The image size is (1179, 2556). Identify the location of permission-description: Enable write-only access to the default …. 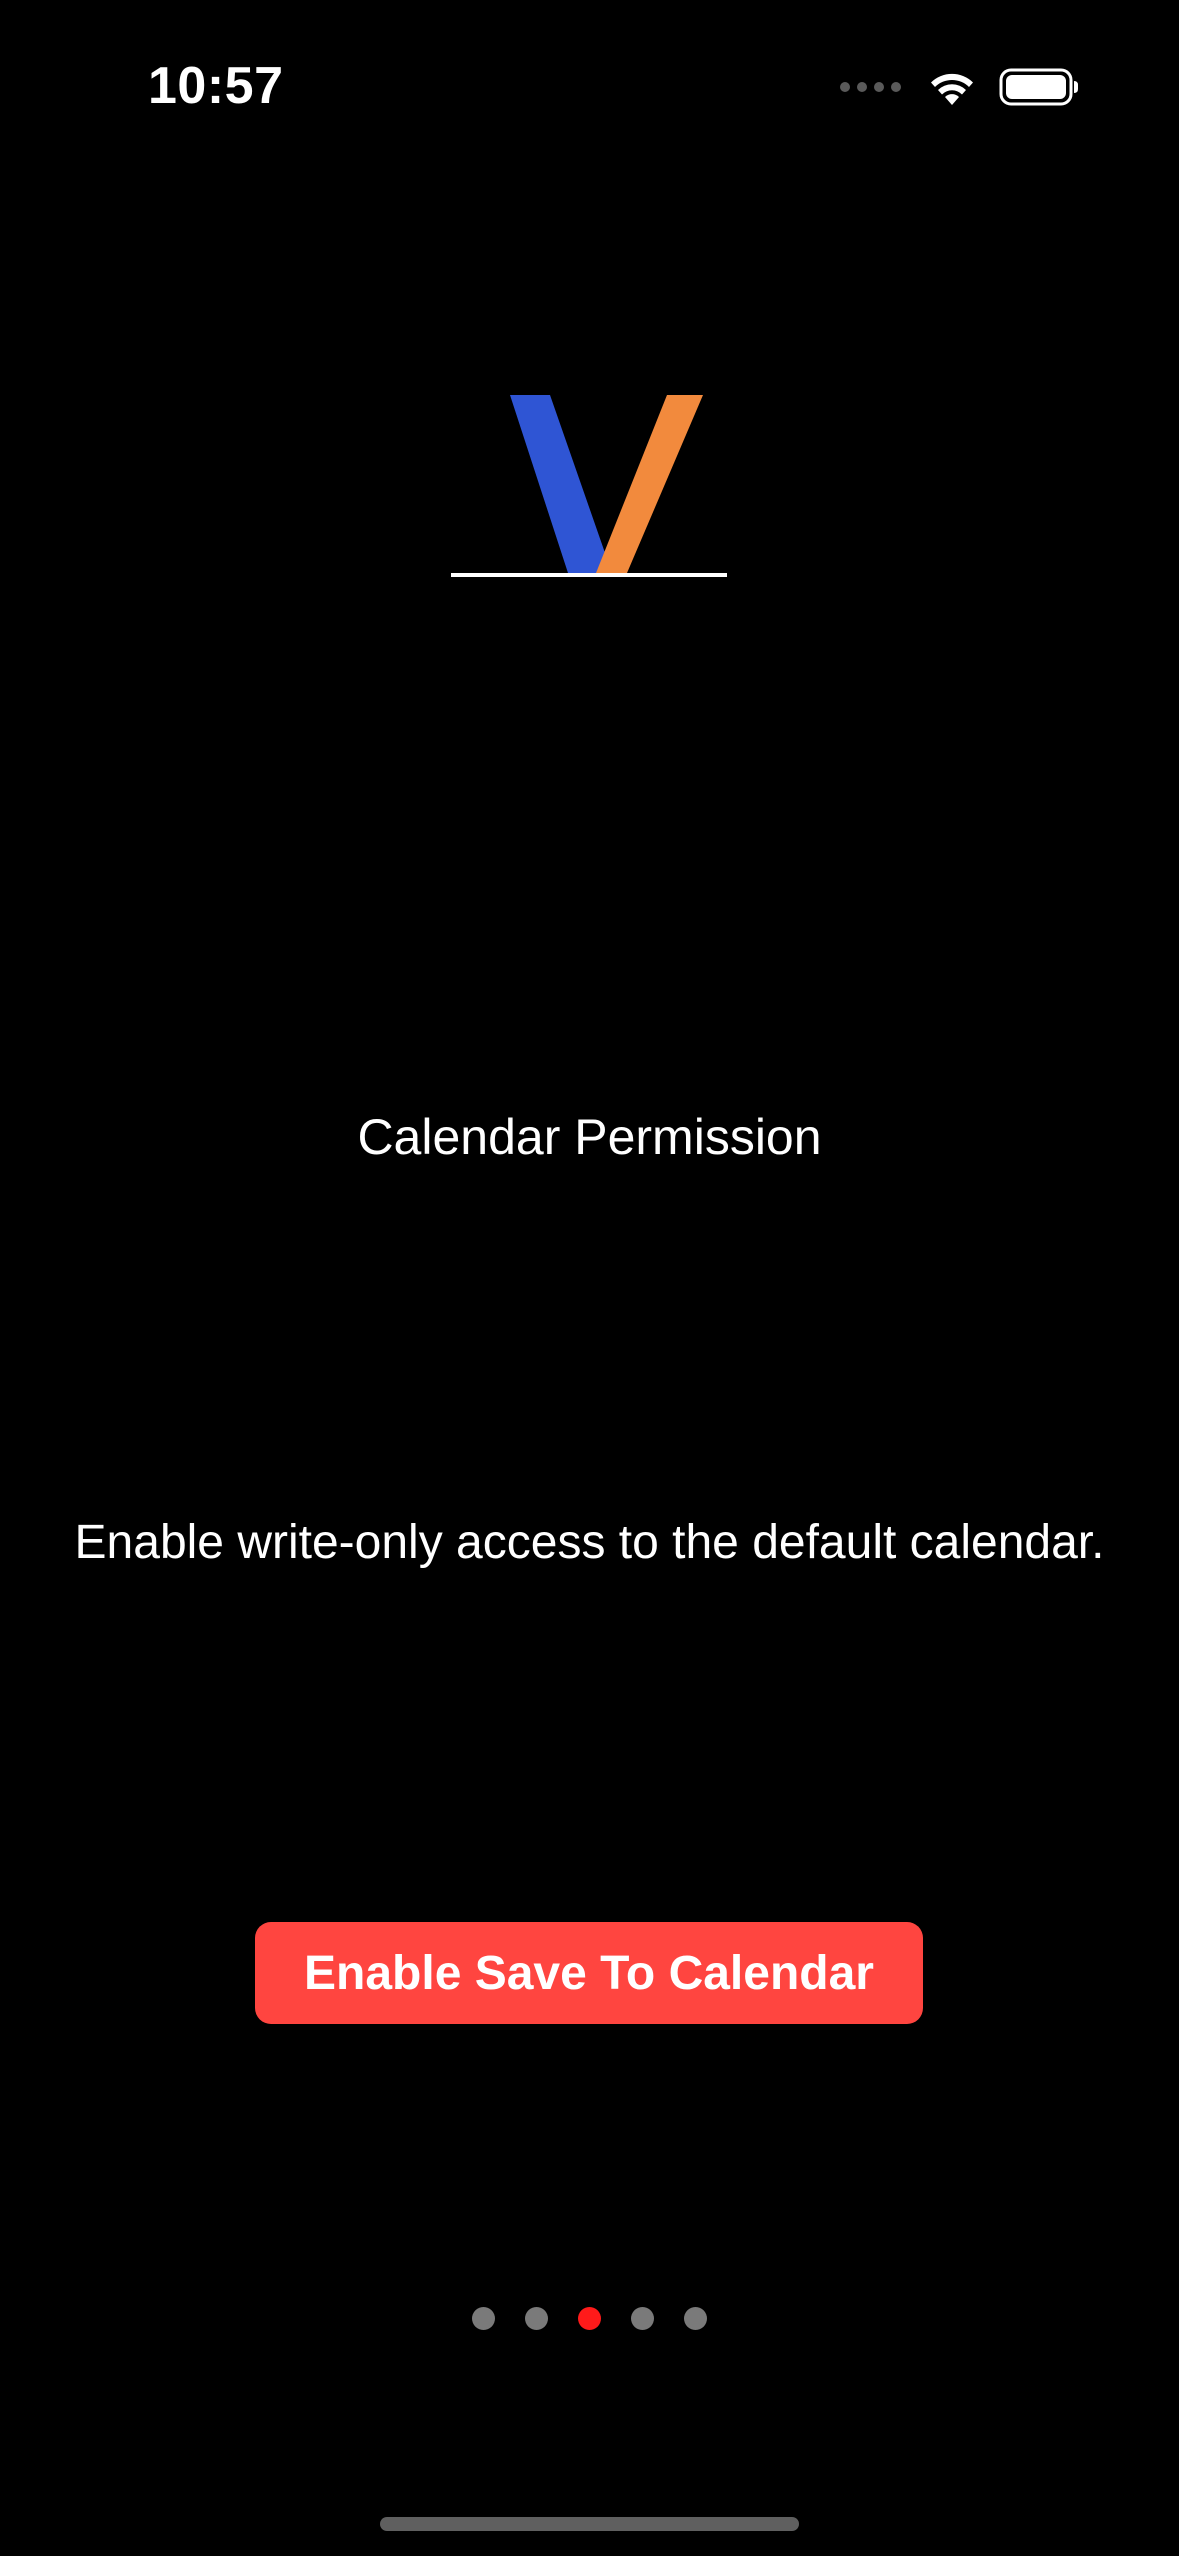
(589, 1542).